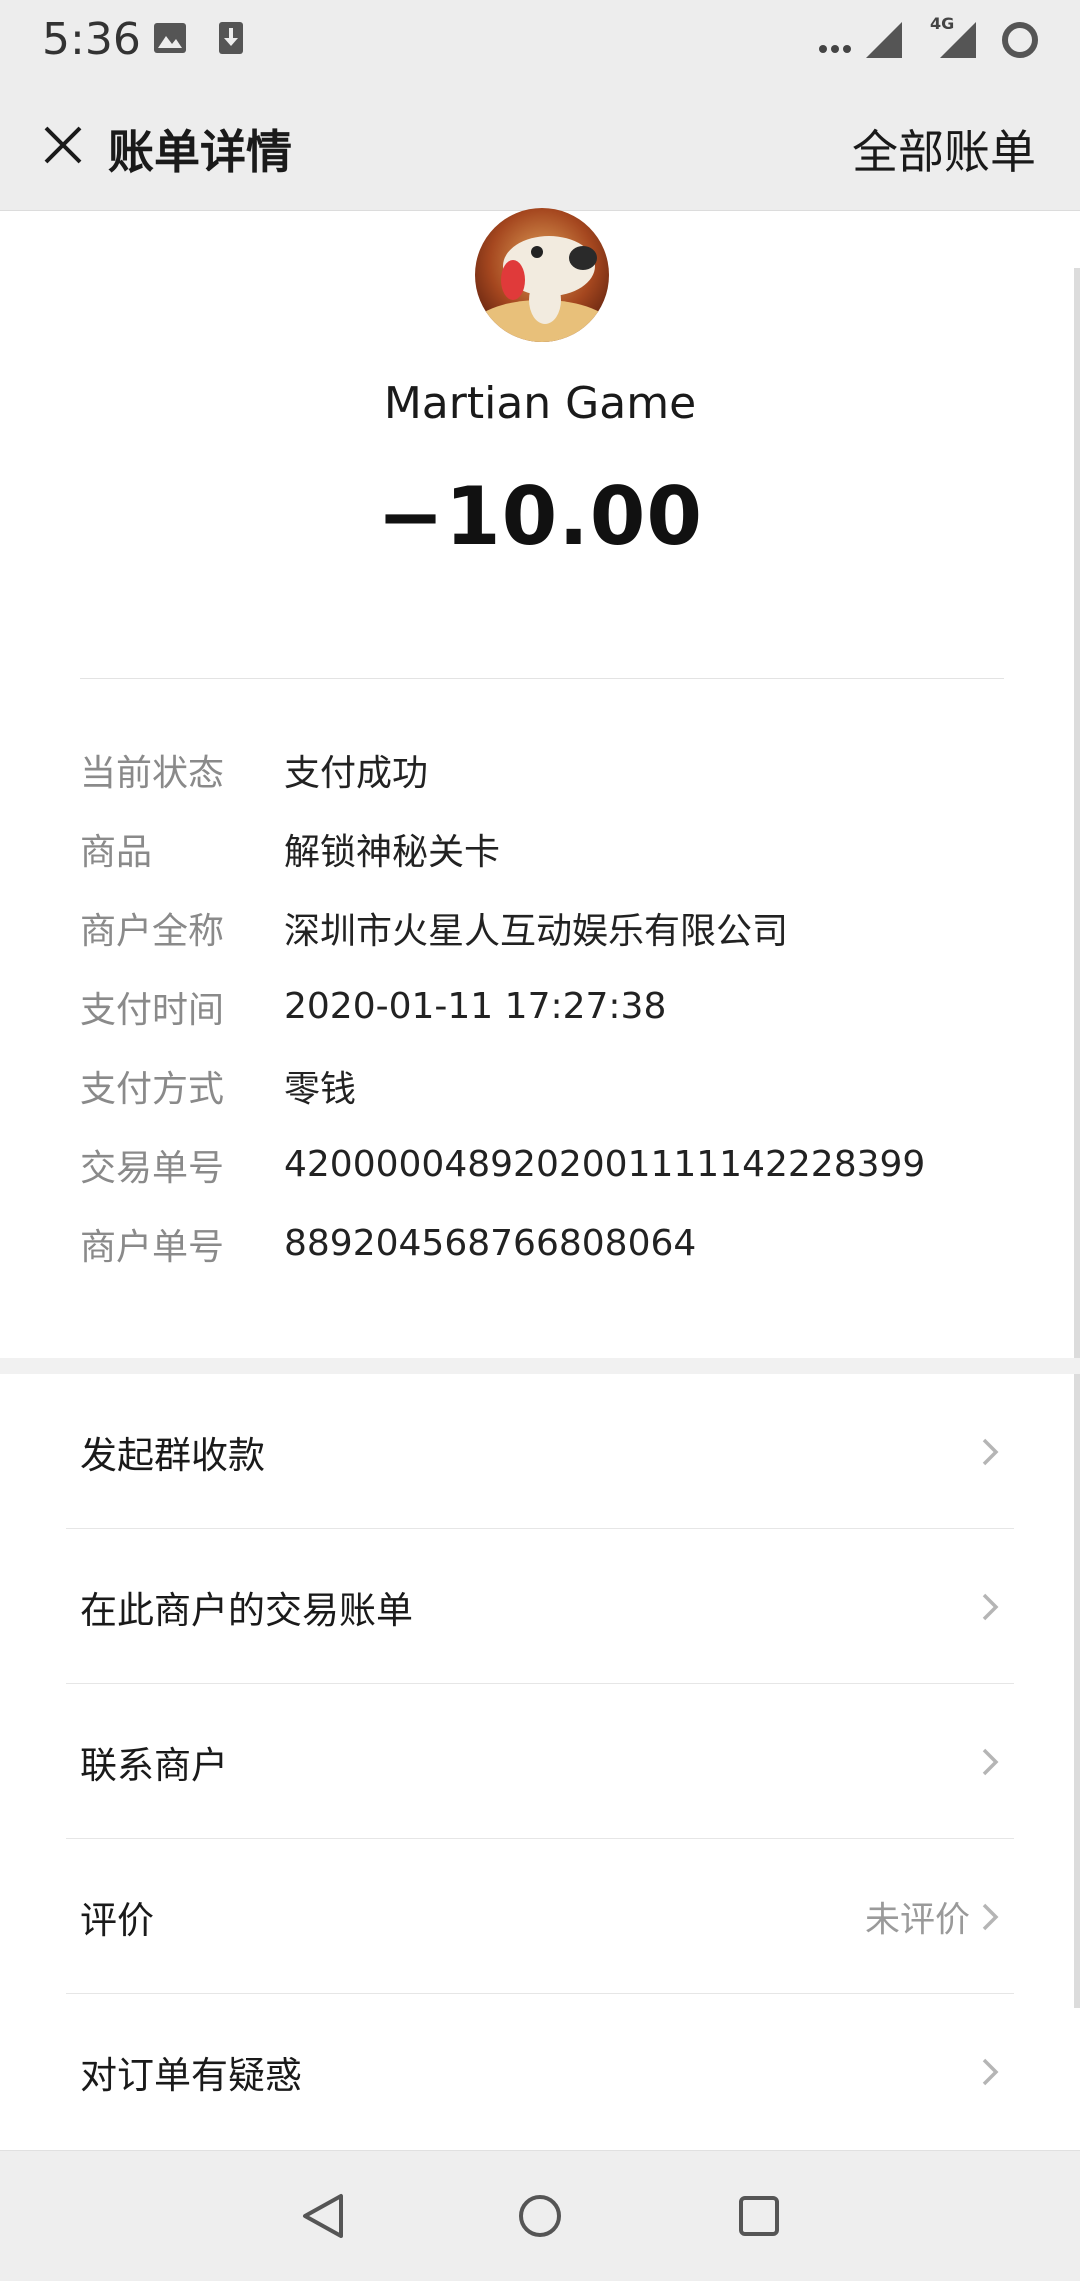 The height and width of the screenshot is (2281, 1080). I want to click on detail-label: 支付方式, so click(152, 1089).